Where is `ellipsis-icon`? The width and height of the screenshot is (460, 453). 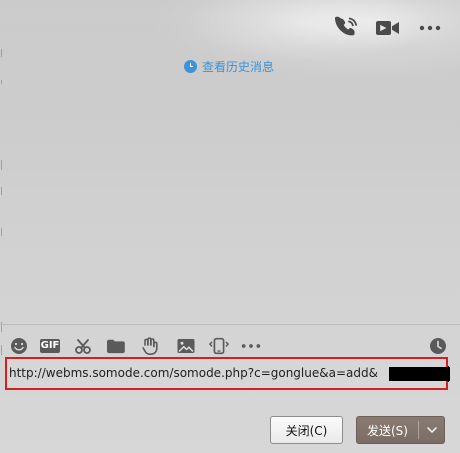 ellipsis-icon is located at coordinates (251, 346).